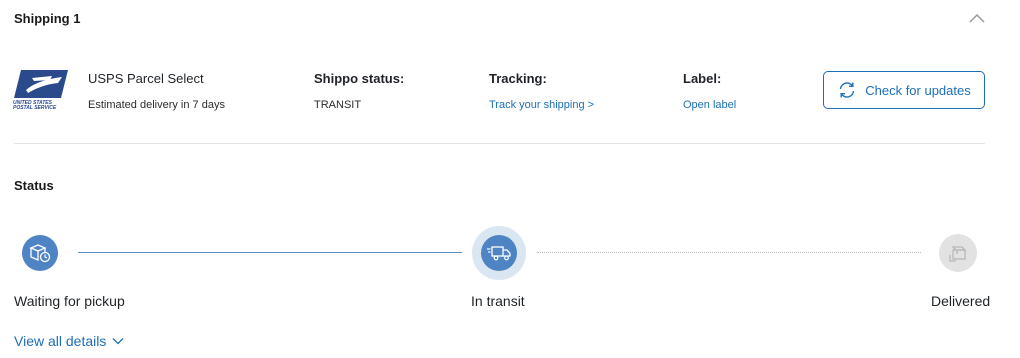 The width and height of the screenshot is (1020, 358). What do you see at coordinates (499, 143) in the screenshot?
I see `section-divider` at bounding box center [499, 143].